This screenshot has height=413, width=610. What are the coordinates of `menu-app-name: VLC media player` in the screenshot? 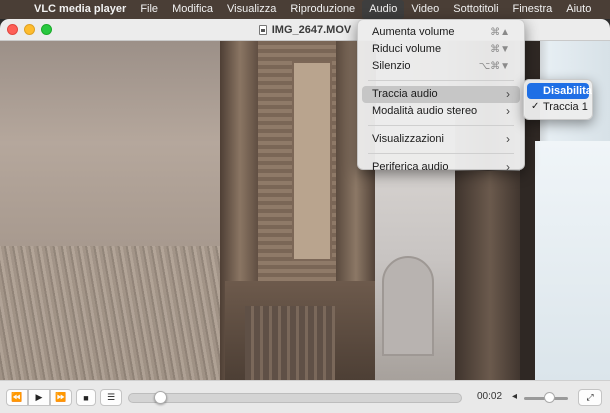 It's located at (81, 9).